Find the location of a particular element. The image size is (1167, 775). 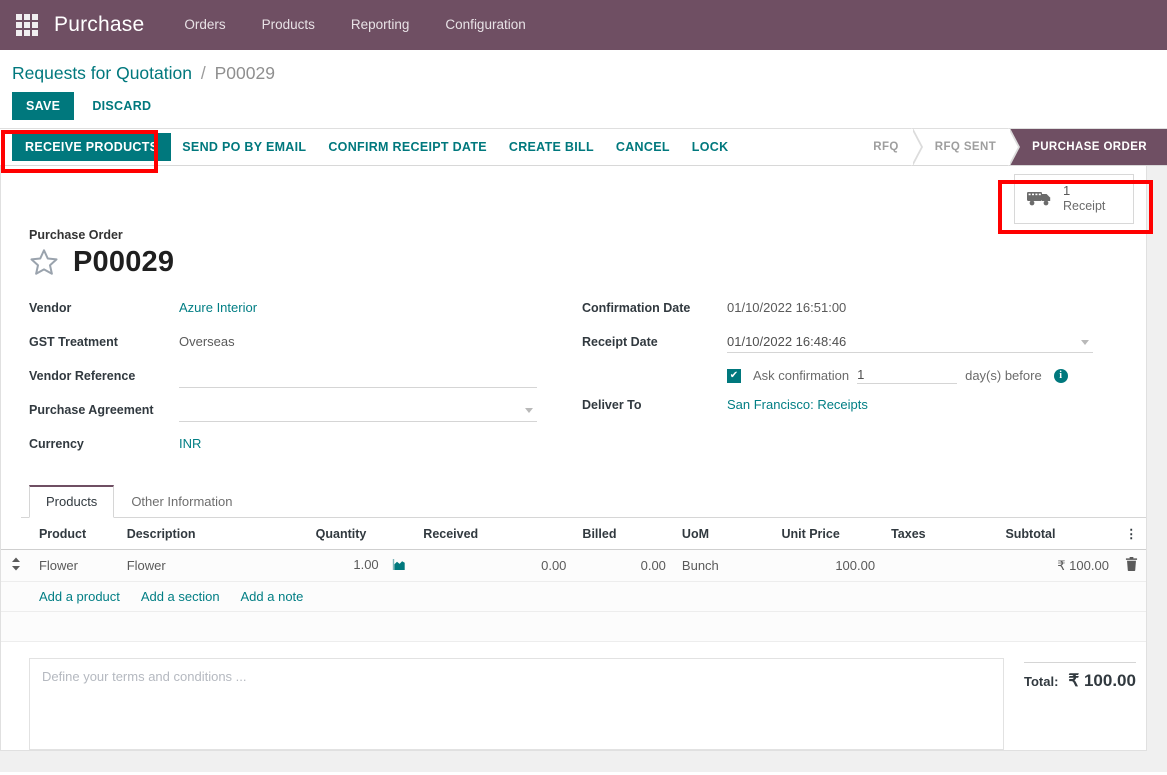

field-gst-treatment-label: GST Treatment is located at coordinates (73, 342).